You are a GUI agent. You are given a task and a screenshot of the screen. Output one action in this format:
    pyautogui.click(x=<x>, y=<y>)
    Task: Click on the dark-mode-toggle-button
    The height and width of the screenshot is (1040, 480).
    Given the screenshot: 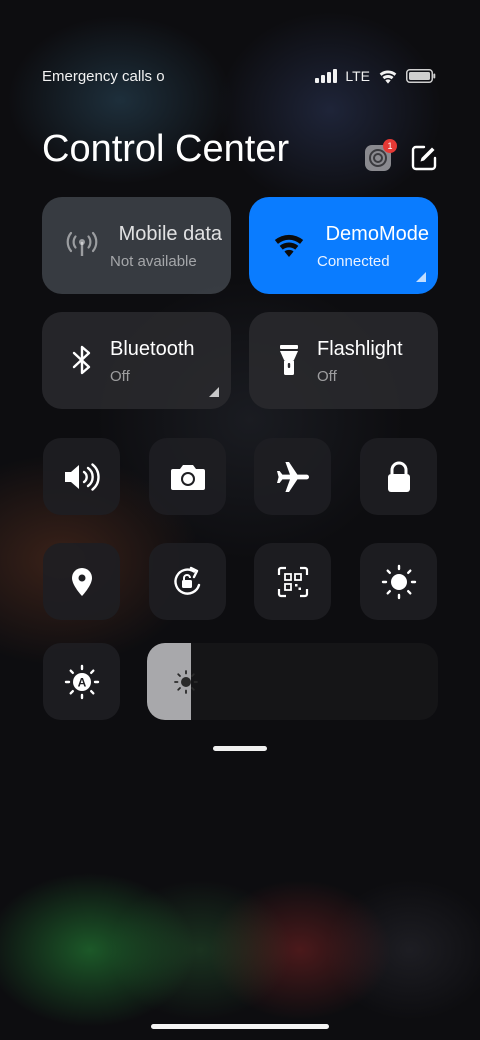 What is the action you would take?
    pyautogui.click(x=398, y=581)
    